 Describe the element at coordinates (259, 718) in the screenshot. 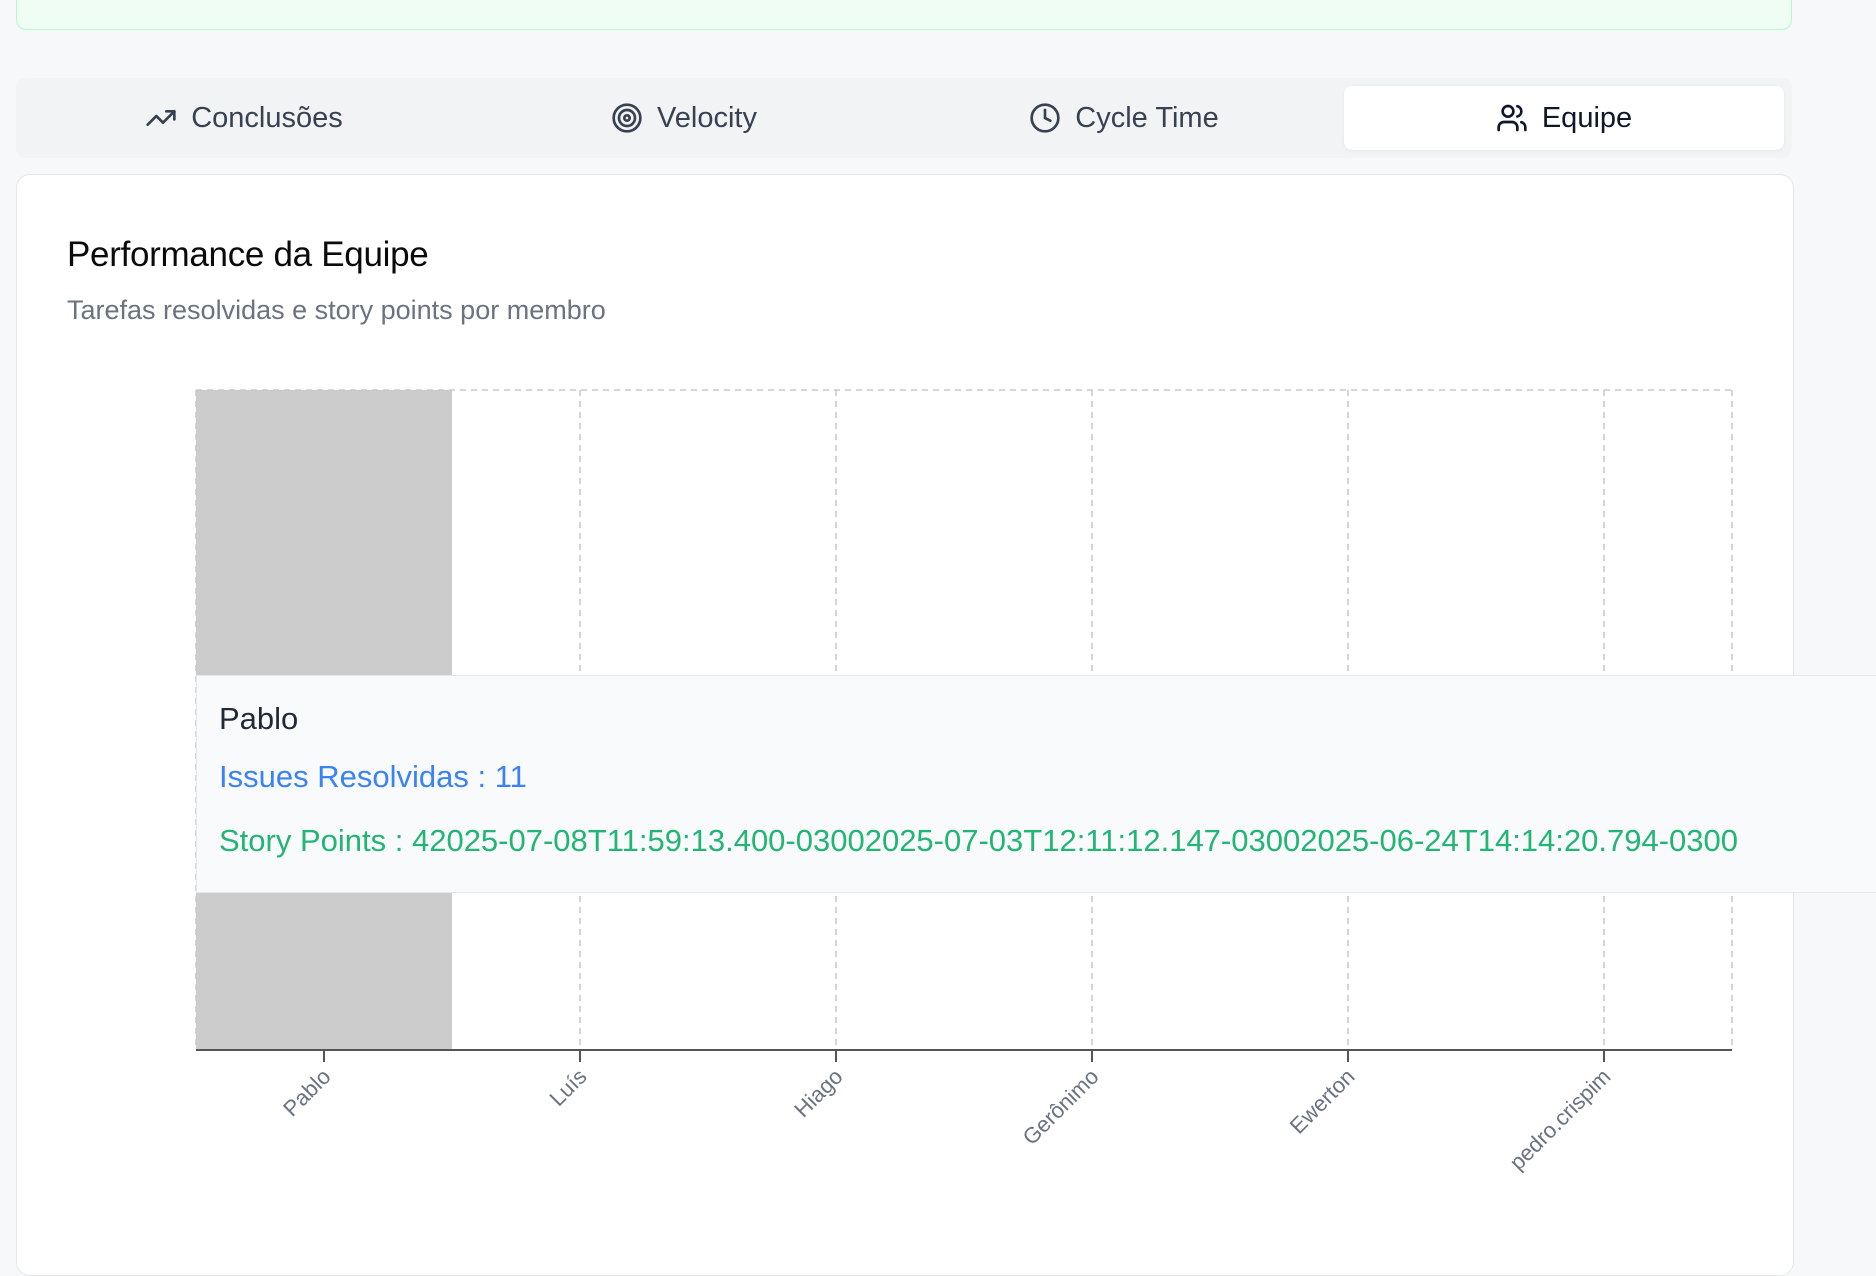

I see `tooltip-label: Pablo` at that location.